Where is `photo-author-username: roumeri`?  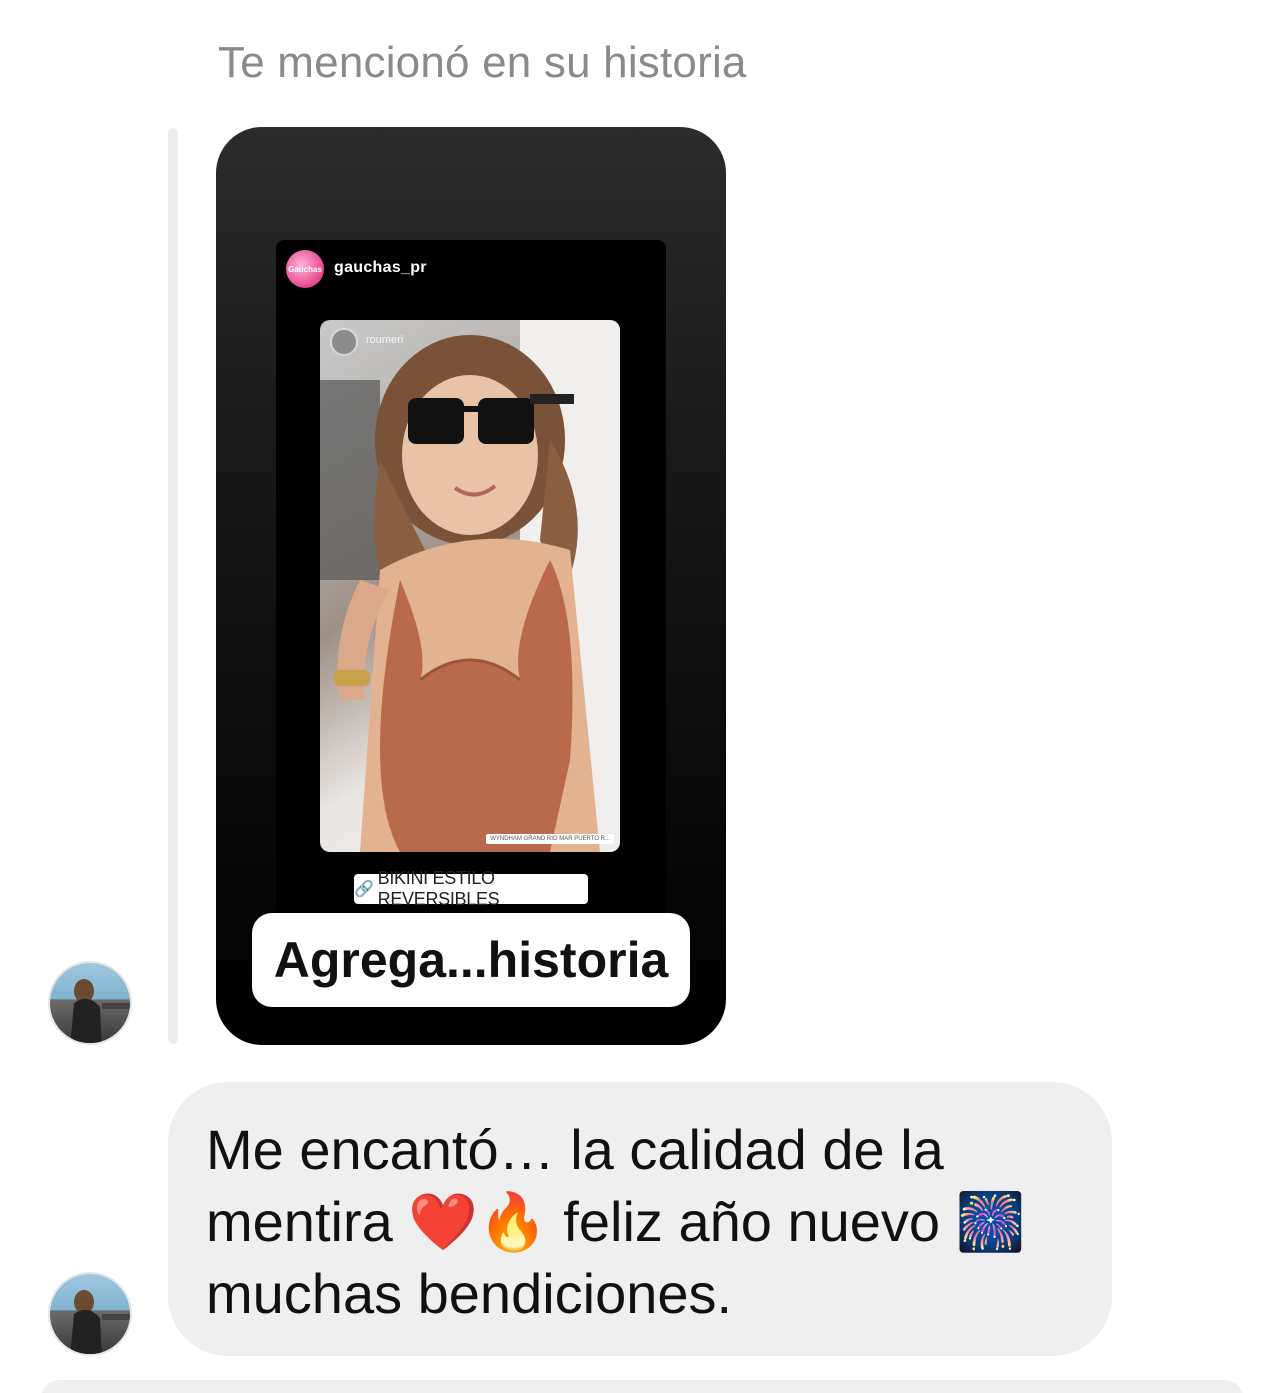 photo-author-username: roumeri is located at coordinates (385, 340).